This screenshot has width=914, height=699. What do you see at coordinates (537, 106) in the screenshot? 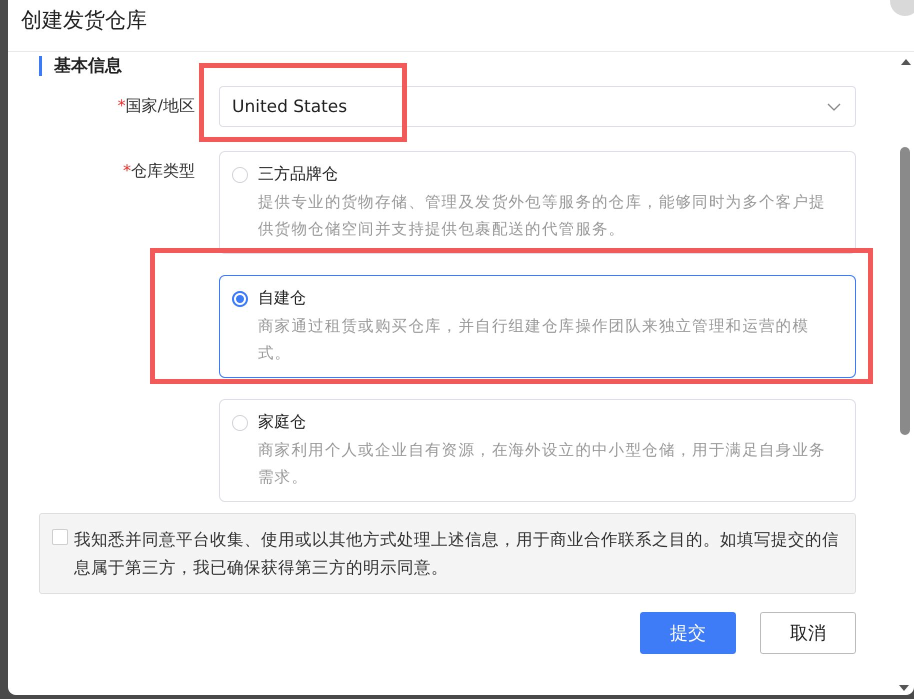
I see `country-select: United States` at bounding box center [537, 106].